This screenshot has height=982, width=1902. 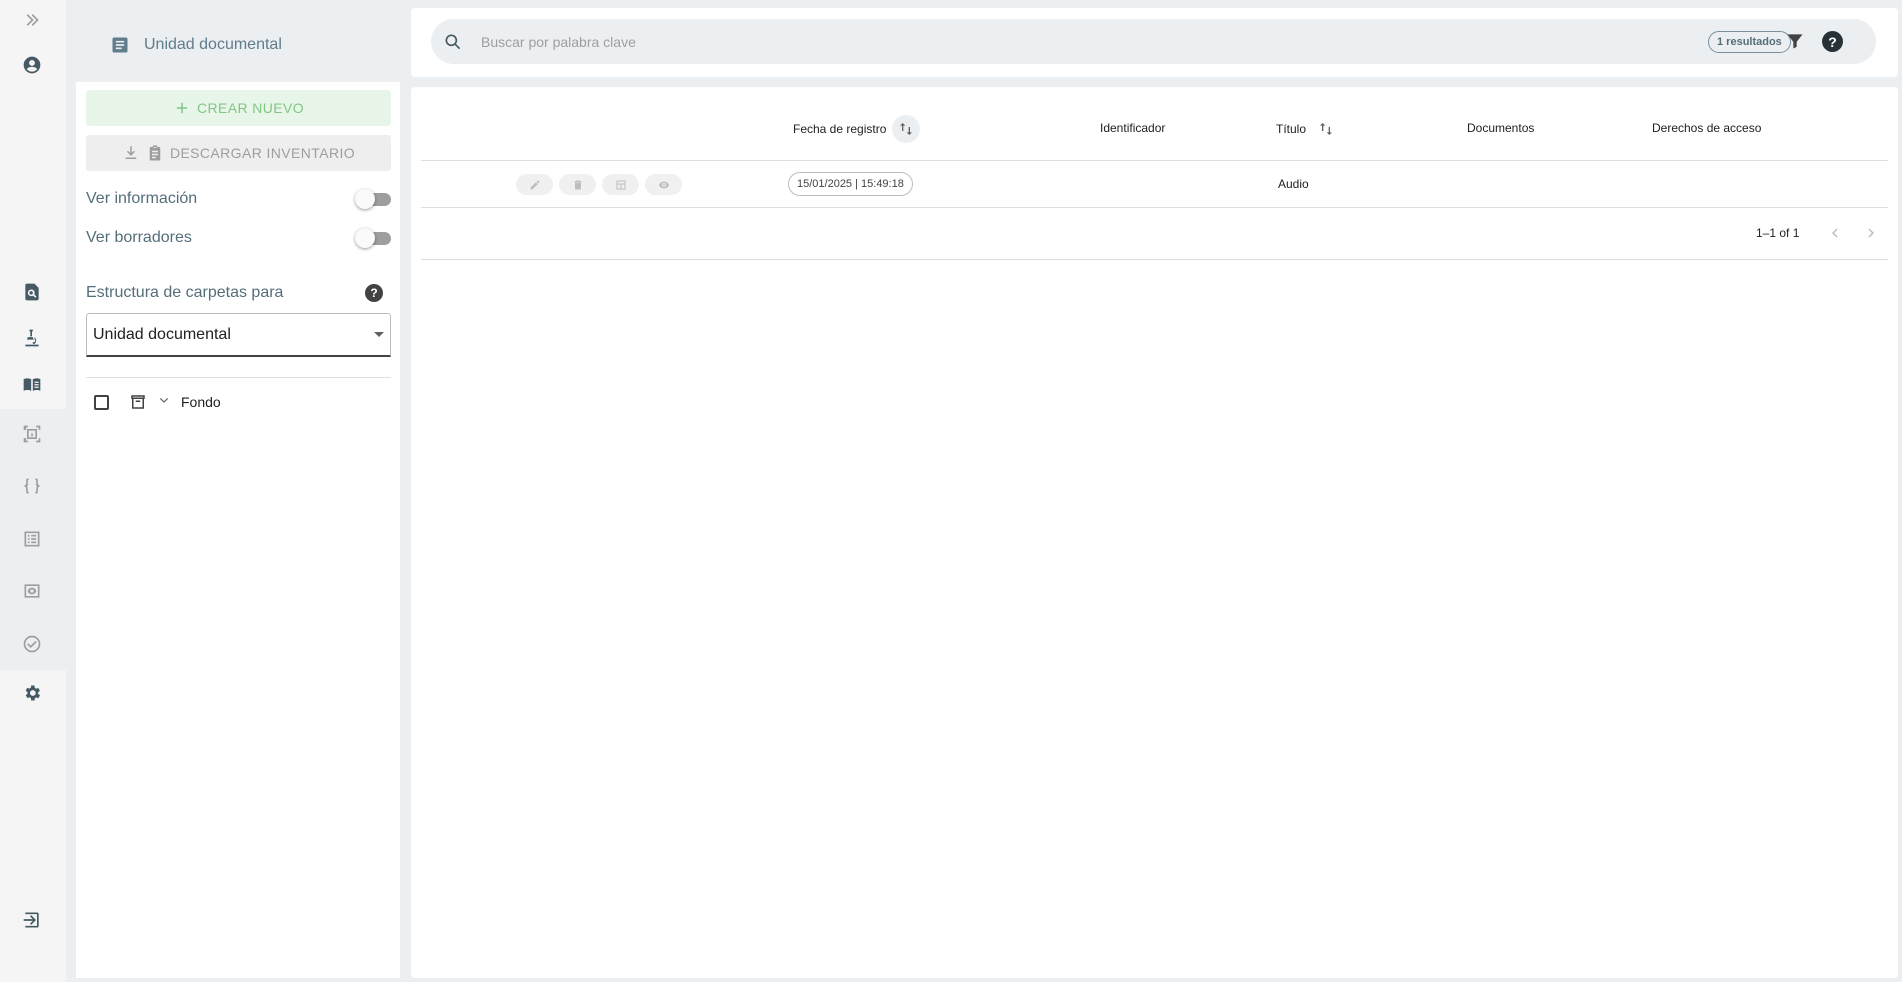 I want to click on nav-rail, so click(x=33, y=491).